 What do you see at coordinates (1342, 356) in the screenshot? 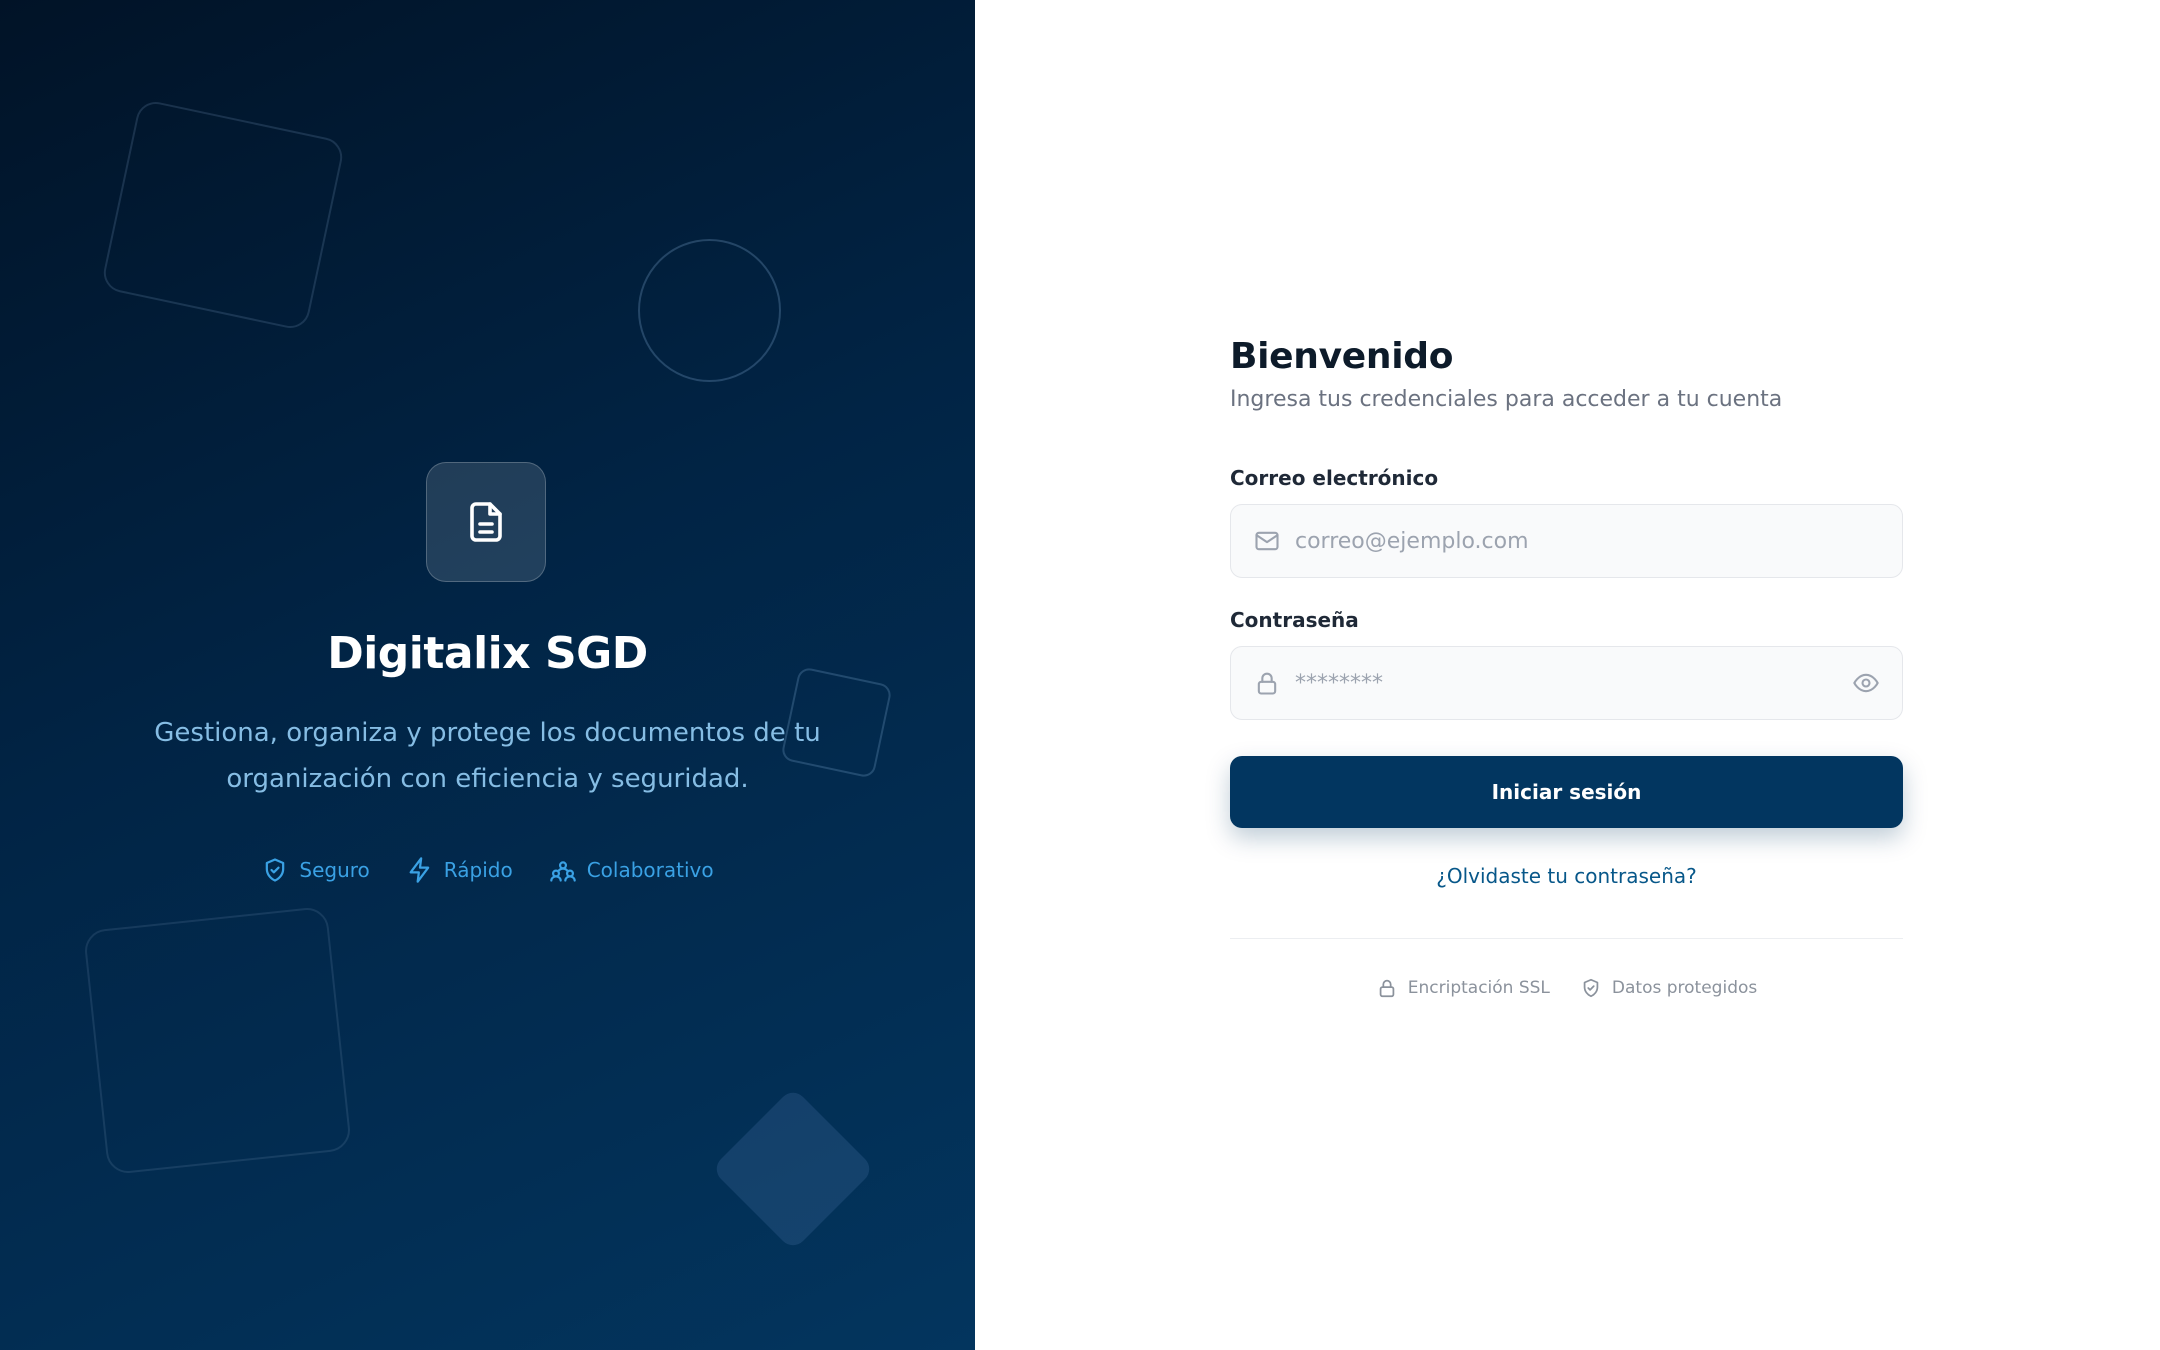
I see `welcome-title: Bienvenido` at bounding box center [1342, 356].